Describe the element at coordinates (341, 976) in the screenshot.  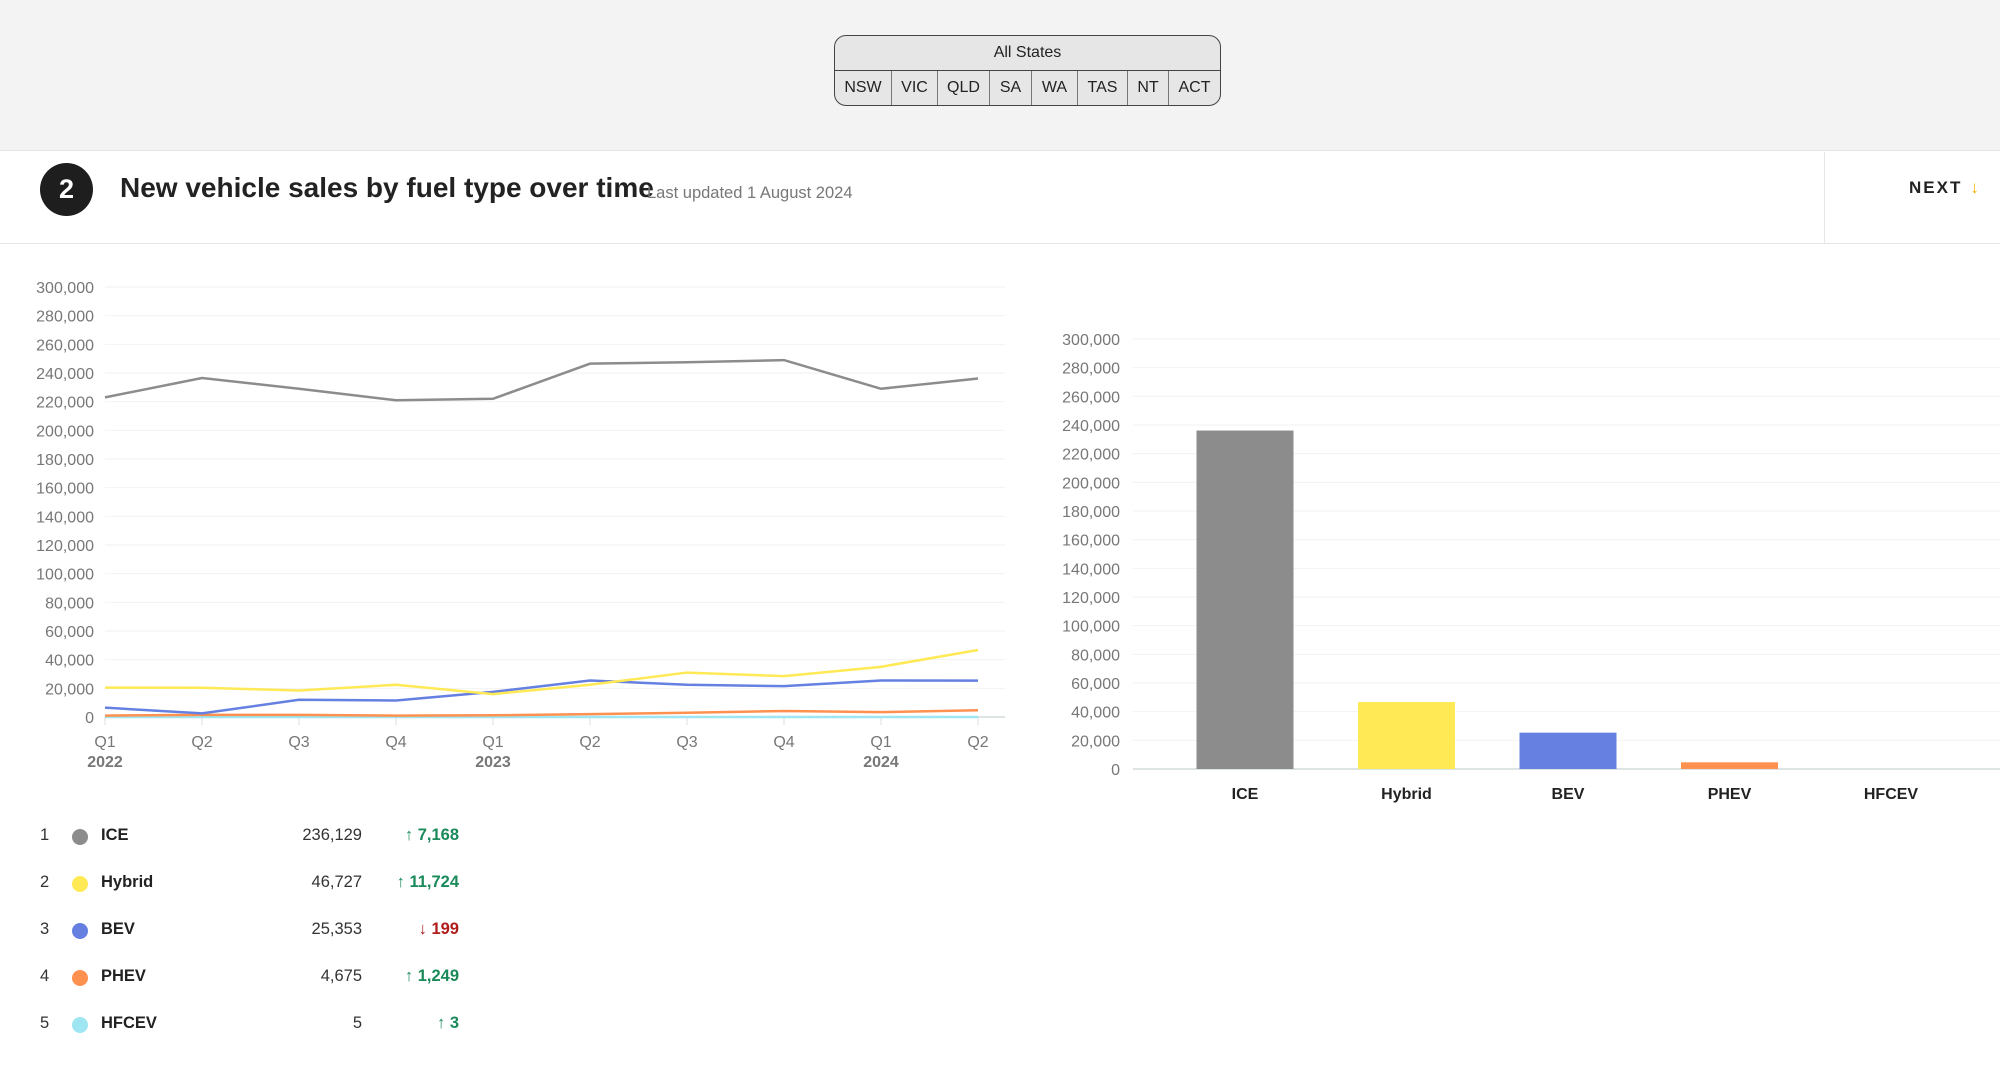
I see `legend-value: 4,675` at that location.